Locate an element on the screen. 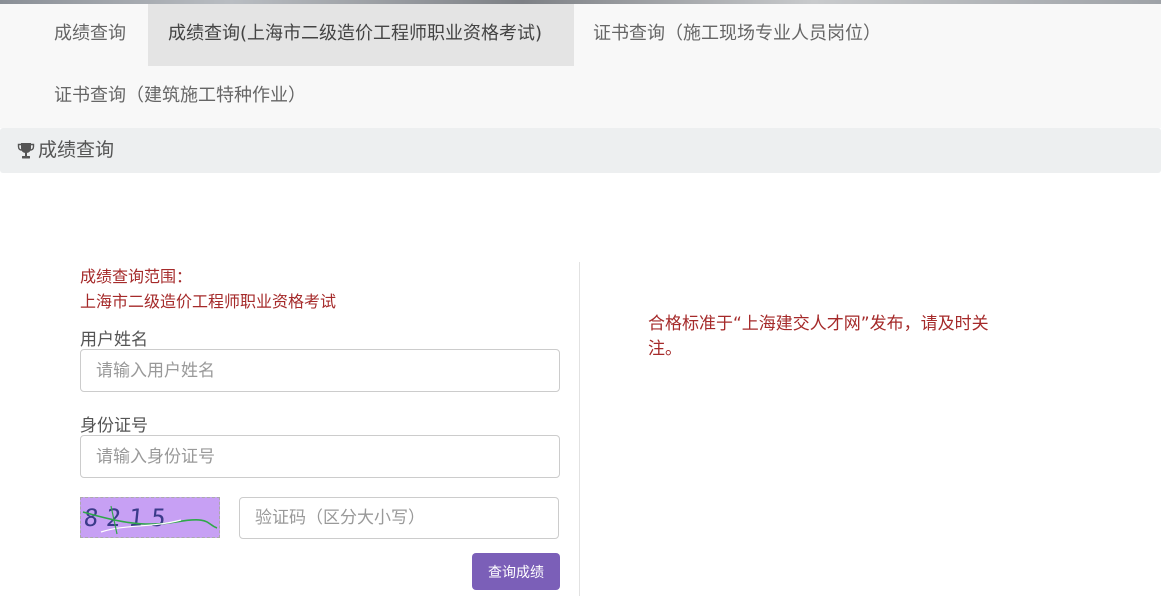 The image size is (1161, 610). captcha-text: 8215 is located at coordinates (128, 518).